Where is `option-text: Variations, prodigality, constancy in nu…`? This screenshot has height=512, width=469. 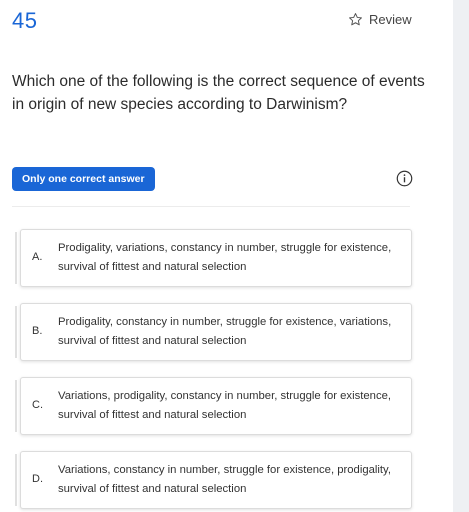 option-text: Variations, prodigality, constancy in nu… is located at coordinates (225, 405).